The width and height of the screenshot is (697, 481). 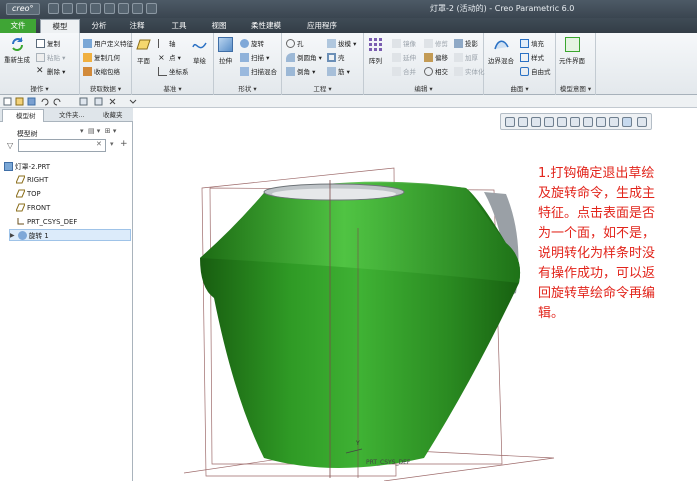 I want to click on extend-button: 延伸, so click(x=404, y=57).